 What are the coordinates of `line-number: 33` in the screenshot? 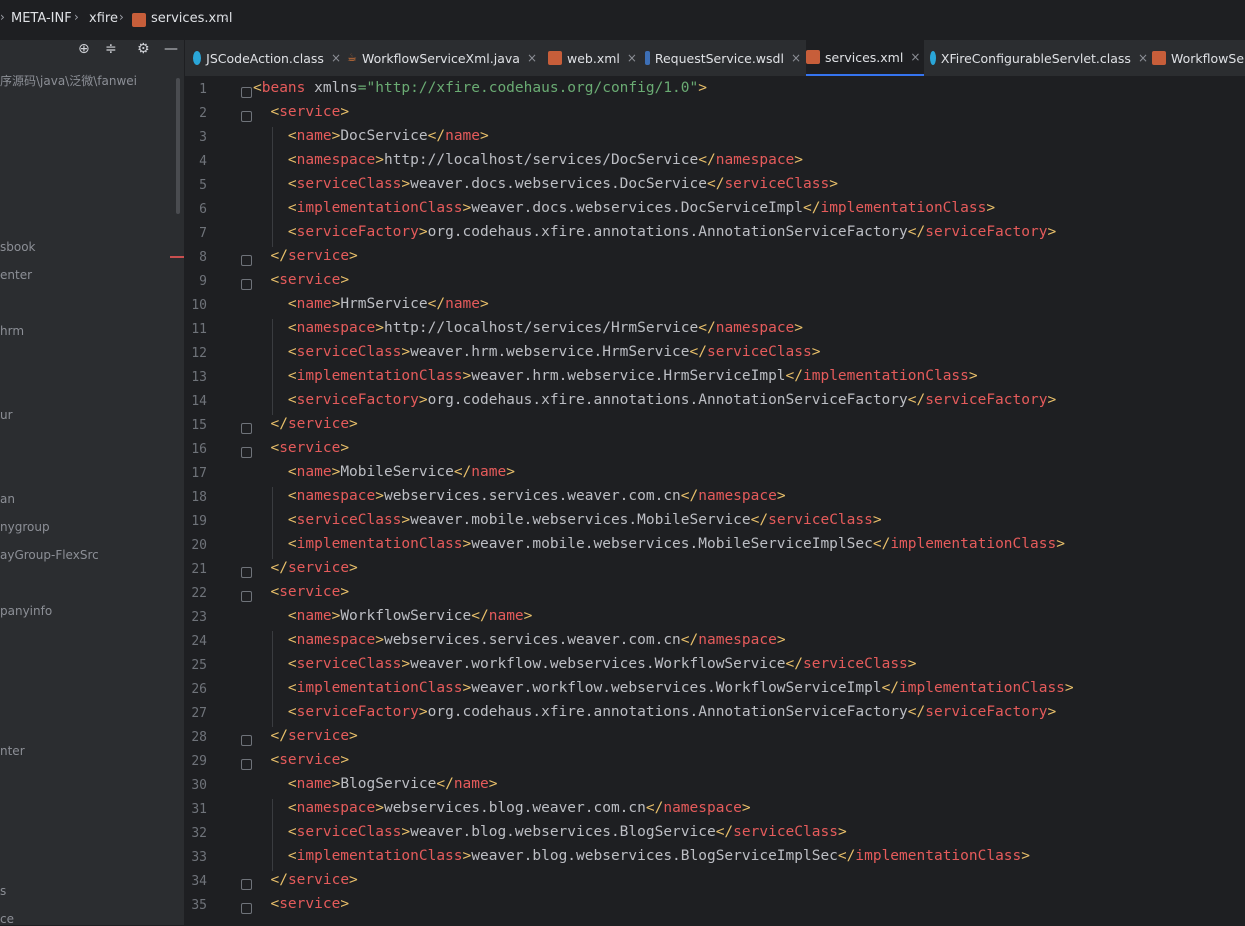 It's located at (199, 857).